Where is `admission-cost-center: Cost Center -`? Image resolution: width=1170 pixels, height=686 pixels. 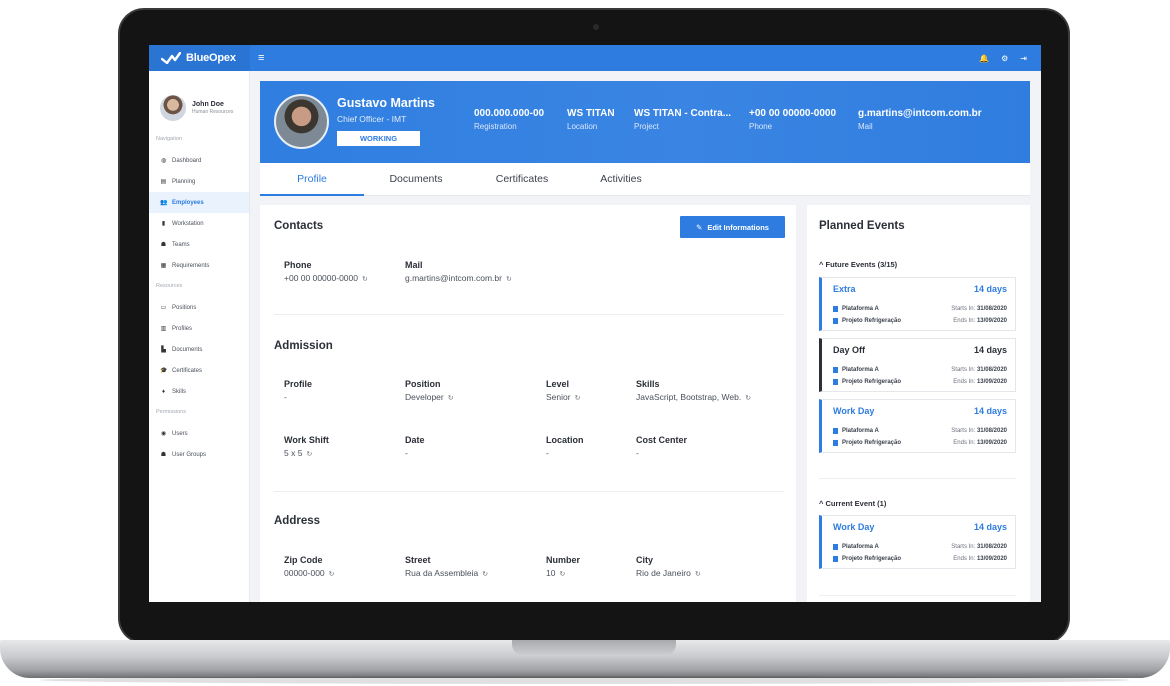 admission-cost-center: Cost Center - is located at coordinates (662, 446).